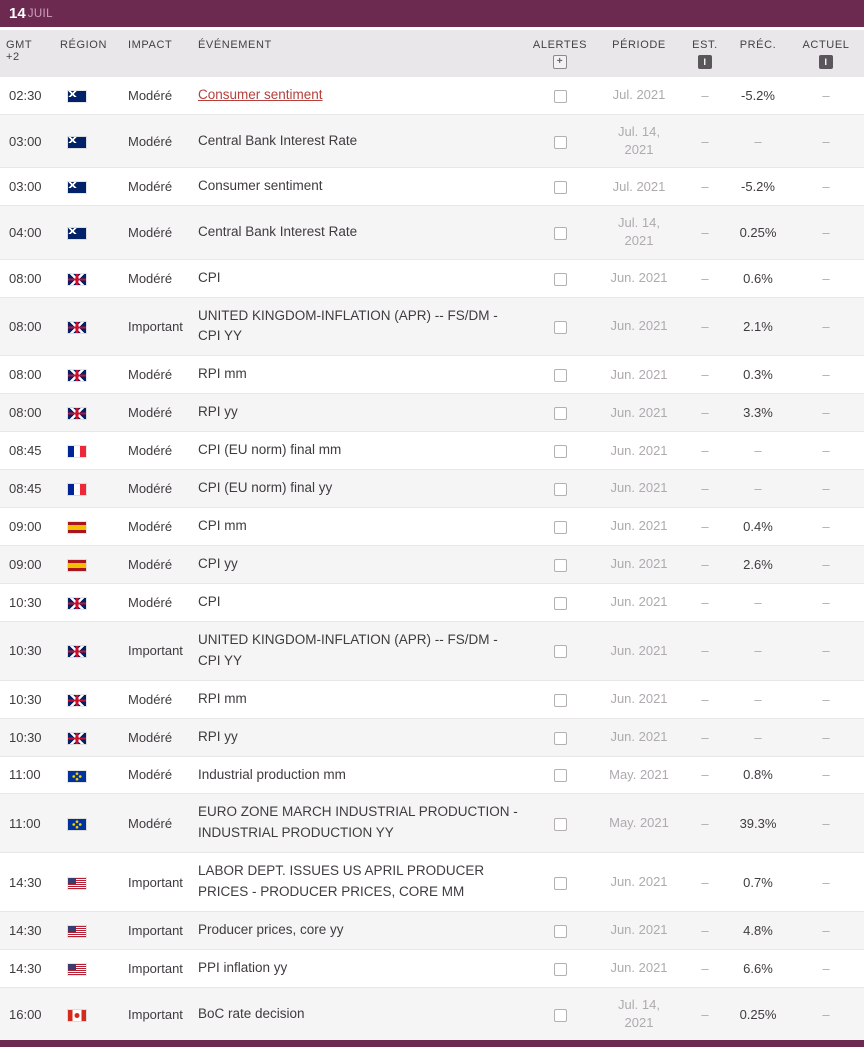 This screenshot has width=864, height=1047. I want to click on event-name: CPI (EU norm) final mm, so click(269, 449).